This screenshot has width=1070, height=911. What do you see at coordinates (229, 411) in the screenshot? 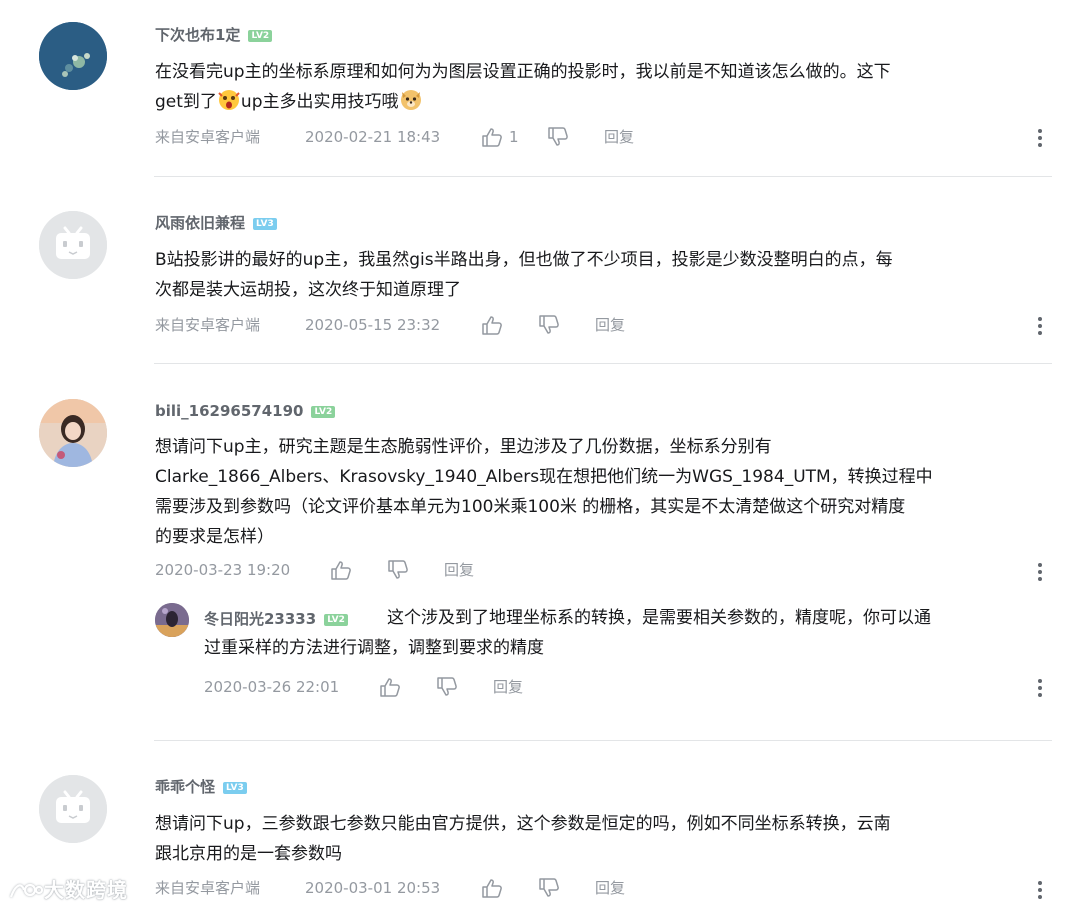
I see `username-text: bili_16296574190` at bounding box center [229, 411].